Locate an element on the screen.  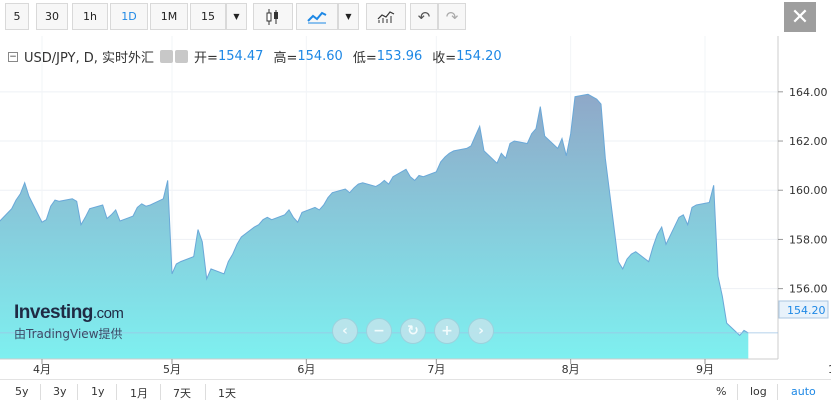
visibility-icon is located at coordinates (167, 56).